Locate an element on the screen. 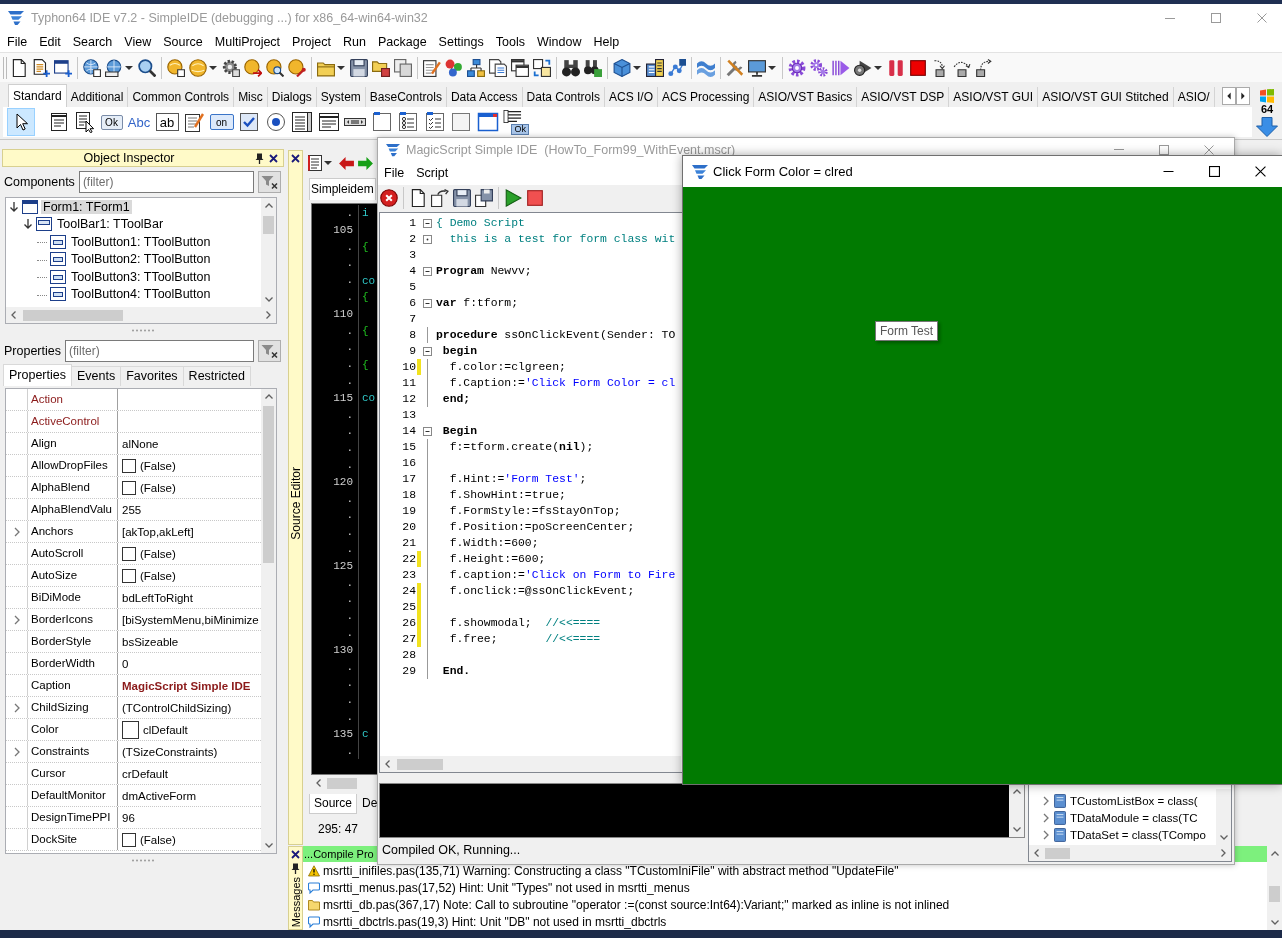 The image size is (1282, 938). new-page-icon is located at coordinates (19, 67).